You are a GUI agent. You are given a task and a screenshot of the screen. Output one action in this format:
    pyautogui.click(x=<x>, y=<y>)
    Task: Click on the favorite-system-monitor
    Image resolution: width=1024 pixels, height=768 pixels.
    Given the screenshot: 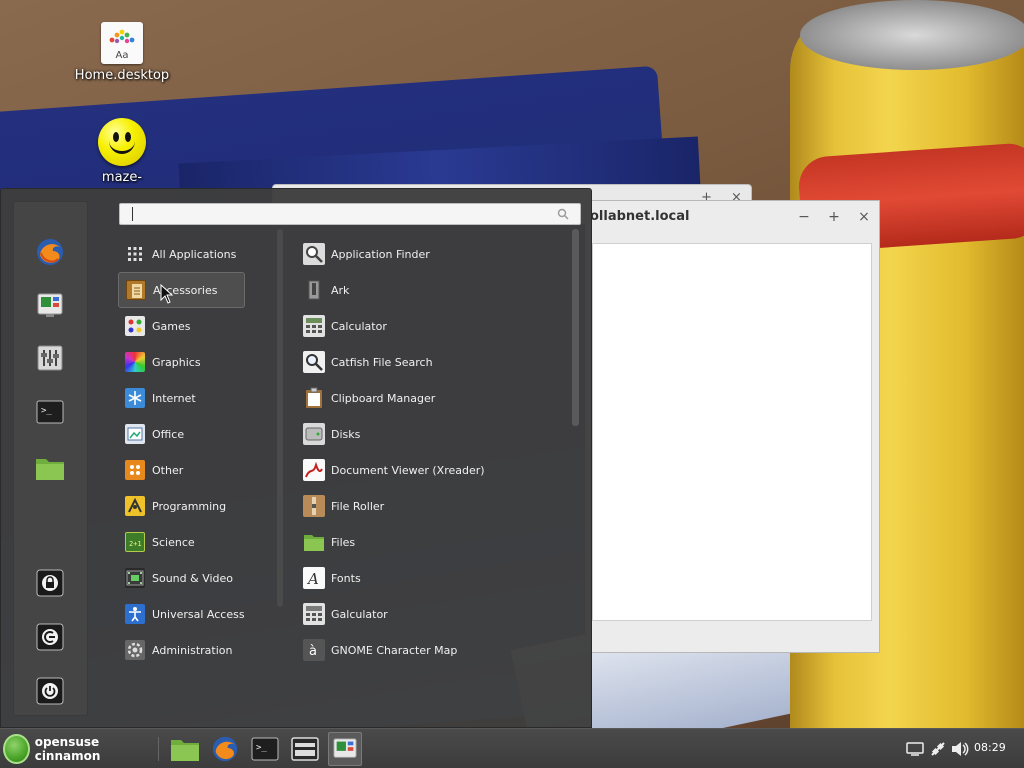 What is the action you would take?
    pyautogui.click(x=50, y=305)
    